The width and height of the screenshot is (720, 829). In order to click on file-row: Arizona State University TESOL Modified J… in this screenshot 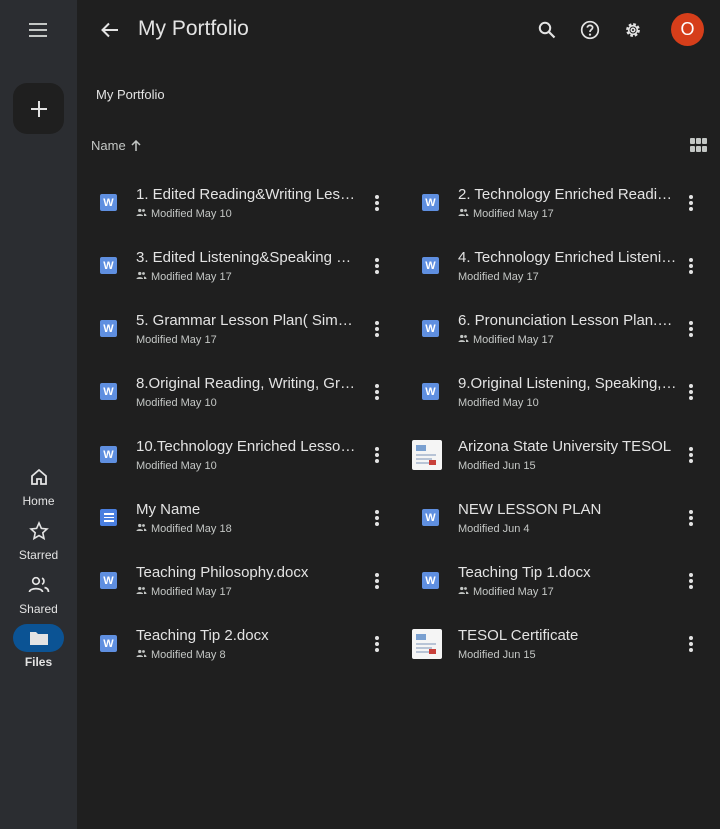, I will do `click(566, 453)`.